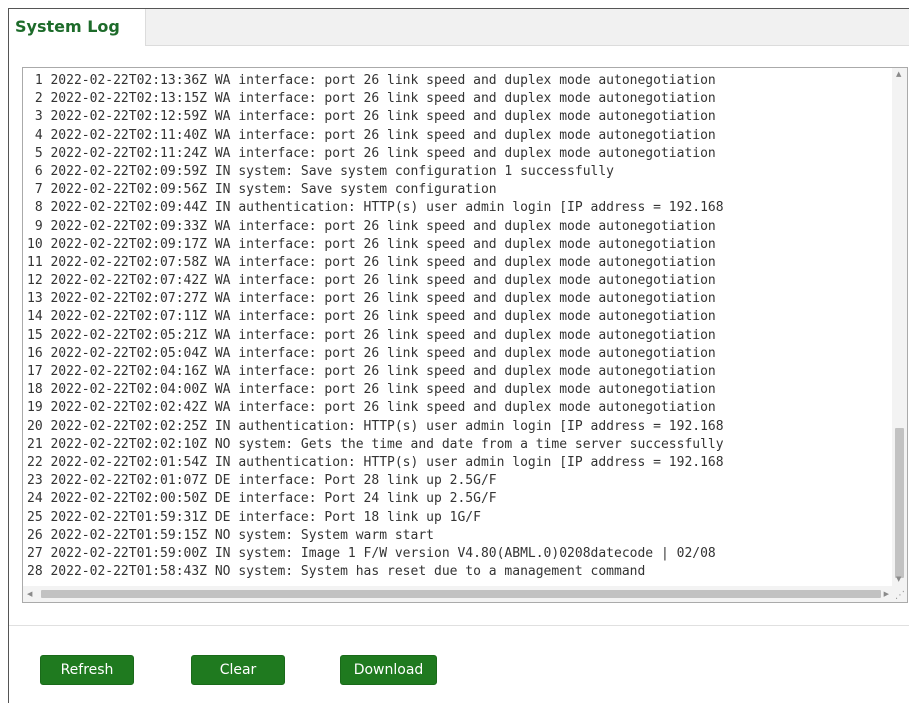  Describe the element at coordinates (459, 625) in the screenshot. I see `divider` at that location.